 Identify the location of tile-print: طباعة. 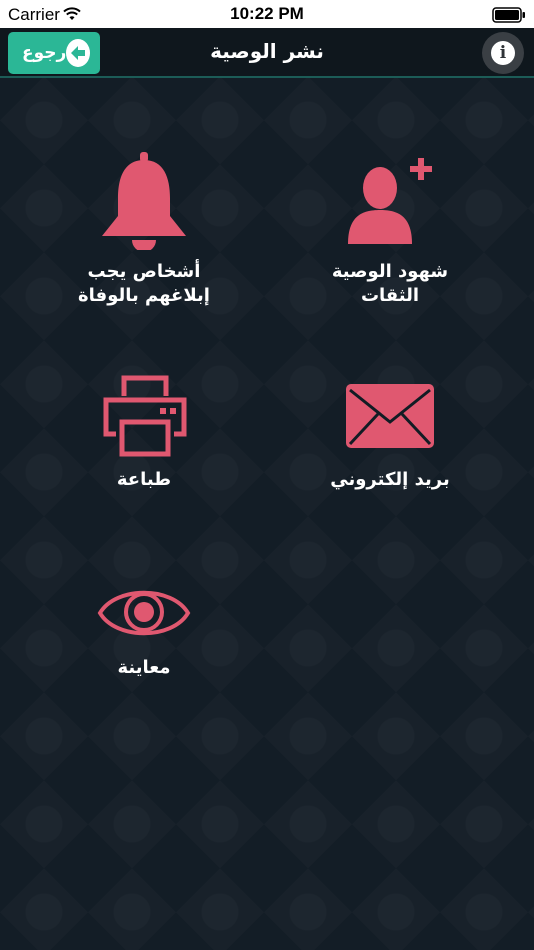
(144, 432).